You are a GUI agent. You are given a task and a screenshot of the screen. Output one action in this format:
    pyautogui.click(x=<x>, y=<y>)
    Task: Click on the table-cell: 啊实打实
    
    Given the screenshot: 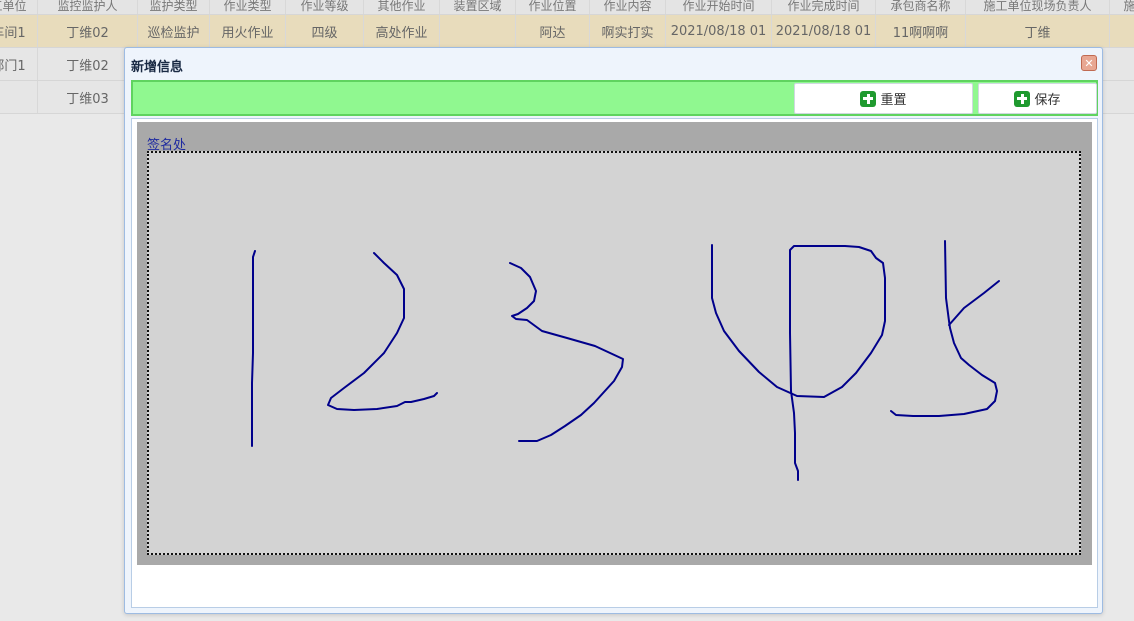 What is the action you would take?
    pyautogui.click(x=628, y=31)
    